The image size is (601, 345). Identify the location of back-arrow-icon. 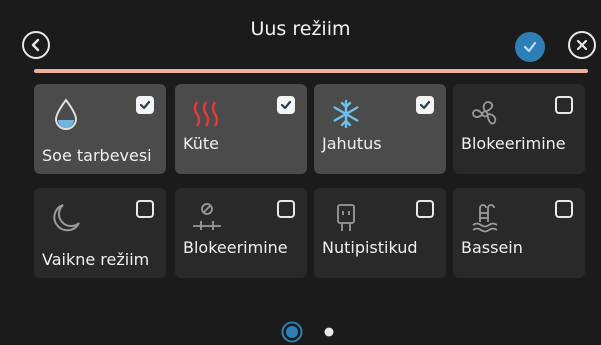
(35, 45).